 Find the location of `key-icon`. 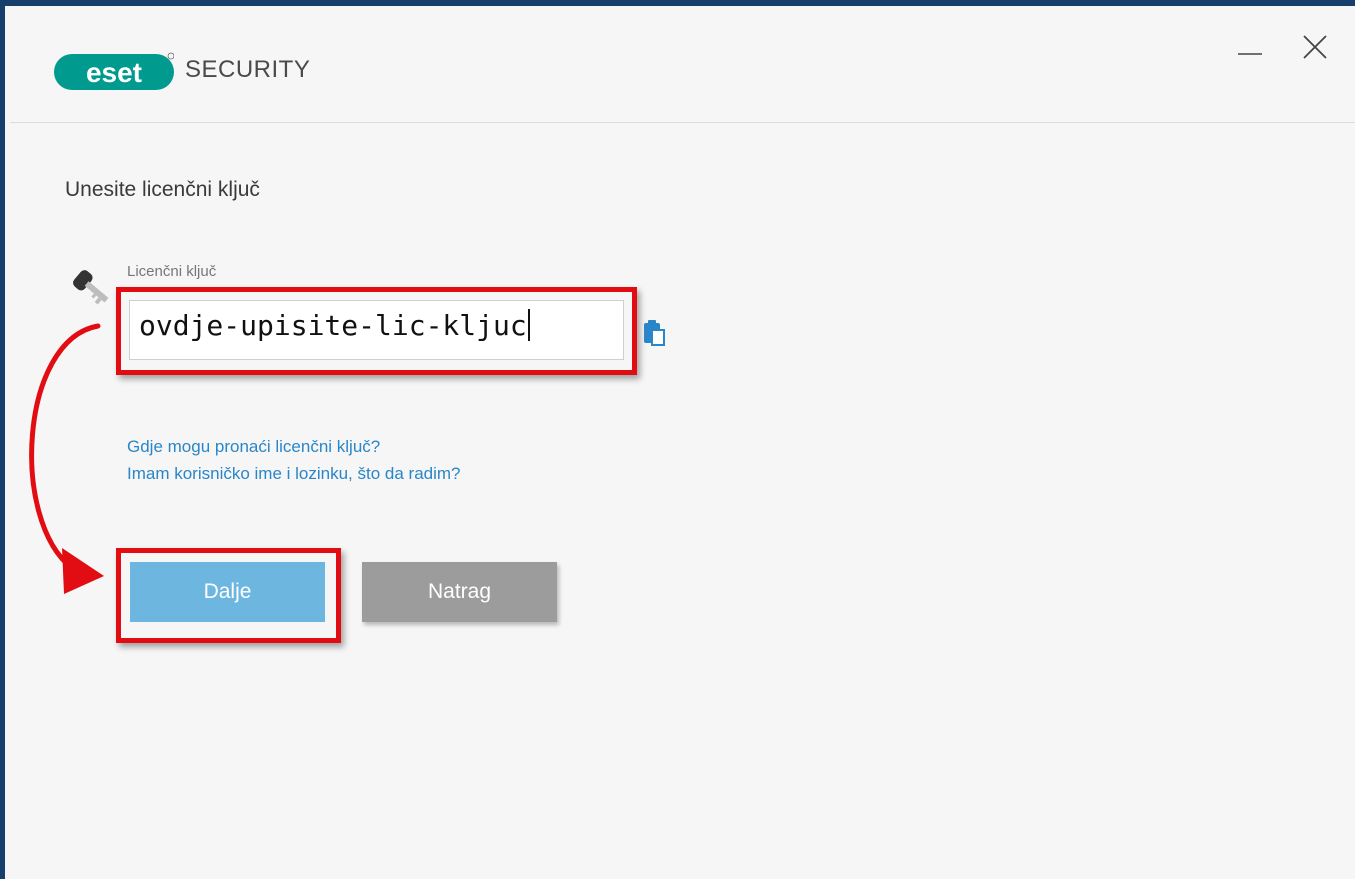

key-icon is located at coordinates (91, 287).